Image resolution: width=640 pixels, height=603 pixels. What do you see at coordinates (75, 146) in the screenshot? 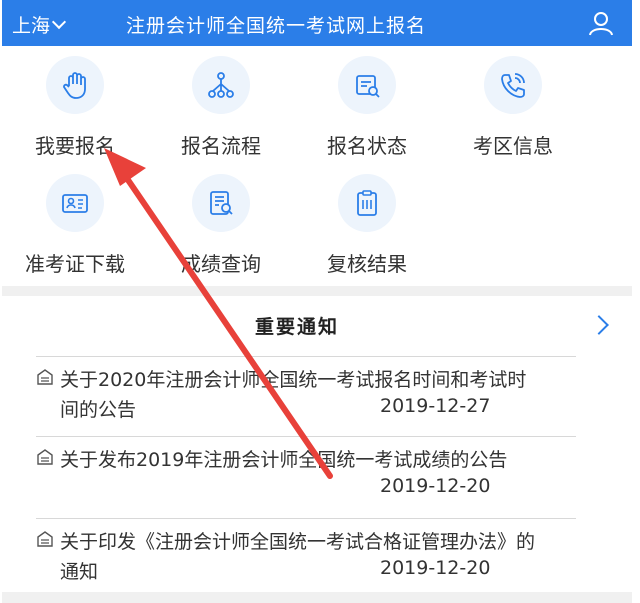
I see `menu-label: 我要报名` at bounding box center [75, 146].